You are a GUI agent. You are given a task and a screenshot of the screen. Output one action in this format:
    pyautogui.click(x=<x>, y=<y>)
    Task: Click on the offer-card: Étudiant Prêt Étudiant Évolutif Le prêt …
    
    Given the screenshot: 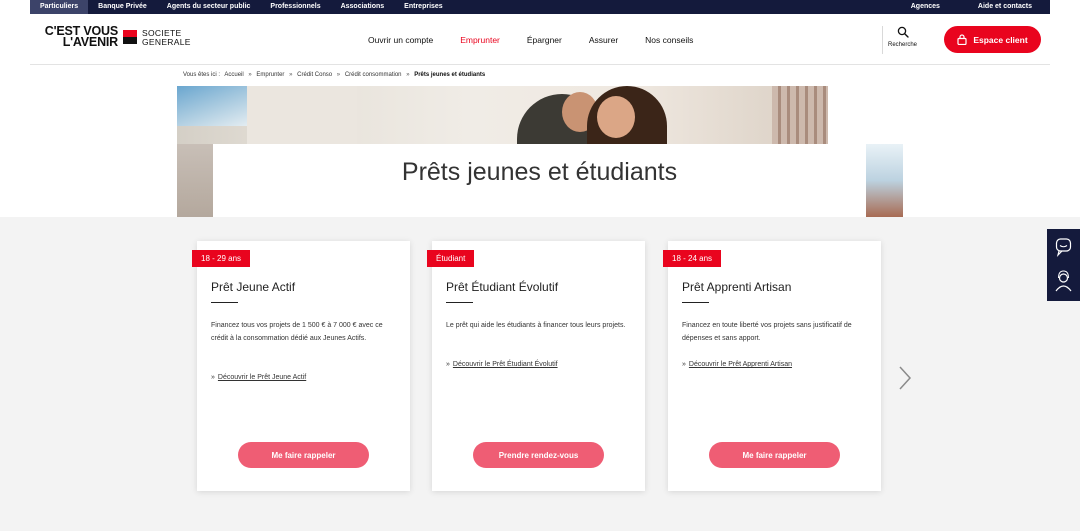 What is the action you would take?
    pyautogui.click(x=536, y=366)
    